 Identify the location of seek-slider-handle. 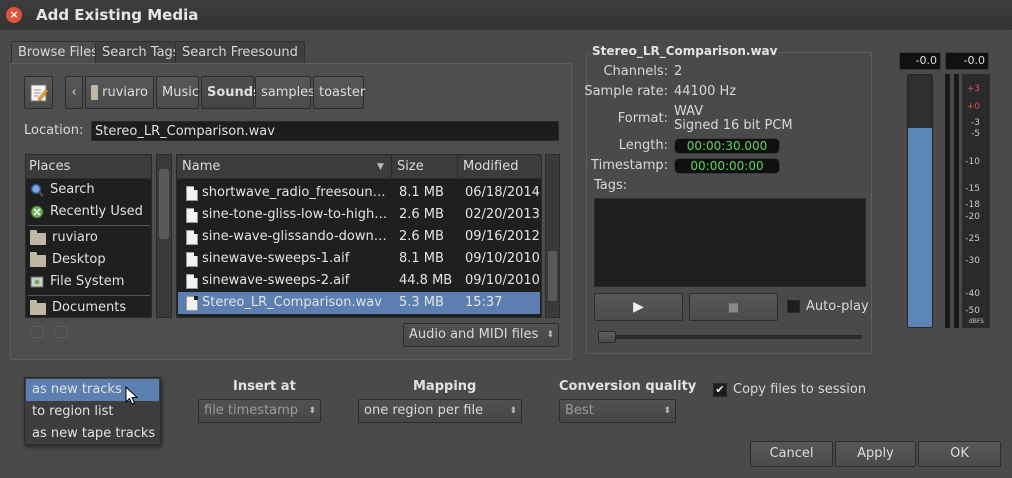
(607, 337).